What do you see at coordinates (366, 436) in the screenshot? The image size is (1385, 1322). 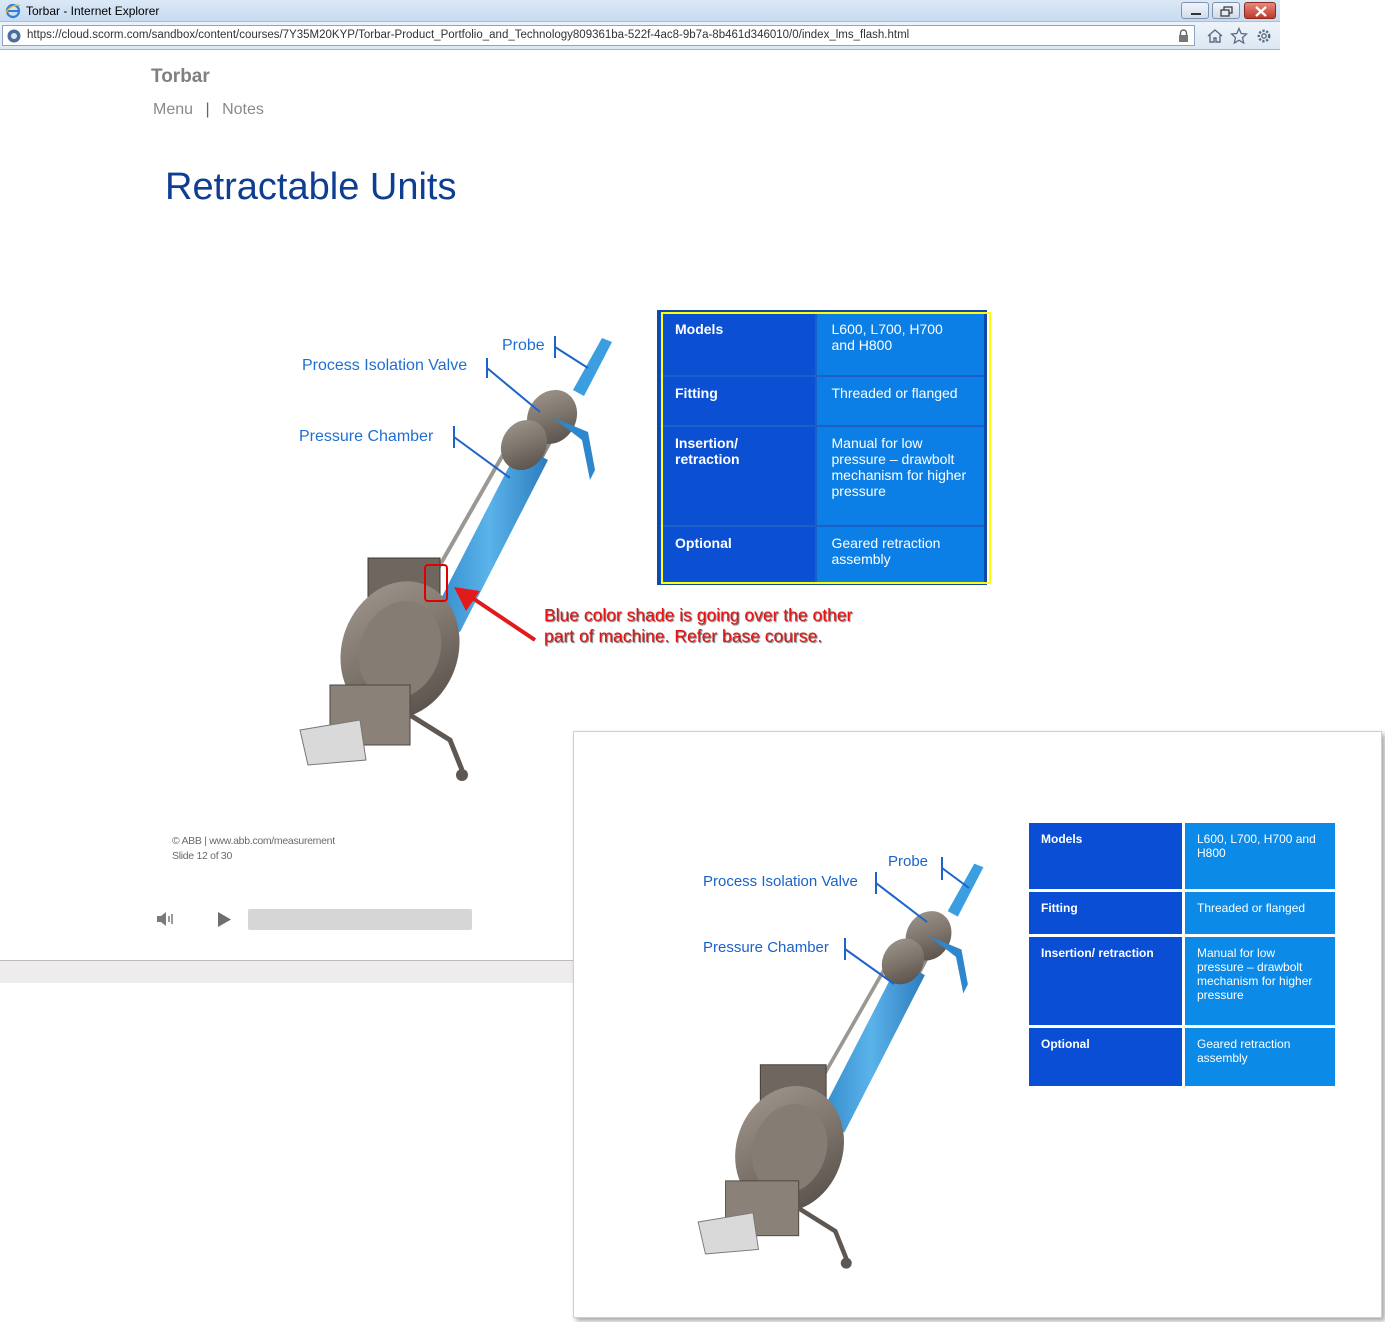 I see `label-pressure-chamber: Pressure Chamber` at bounding box center [366, 436].